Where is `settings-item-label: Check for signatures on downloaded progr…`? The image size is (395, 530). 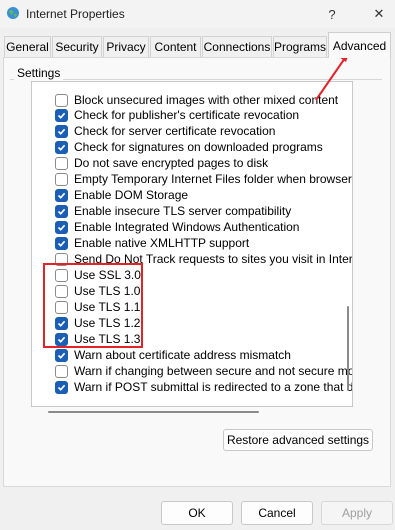
settings-item-label: Check for signatures on downloaded progr… is located at coordinates (198, 147).